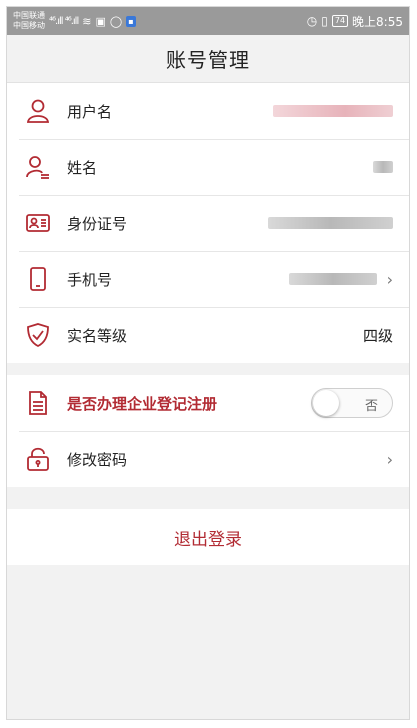 The width and height of the screenshot is (417, 728). I want to click on business-registration-row: 是否办理企业登记注册 否, so click(208, 403).